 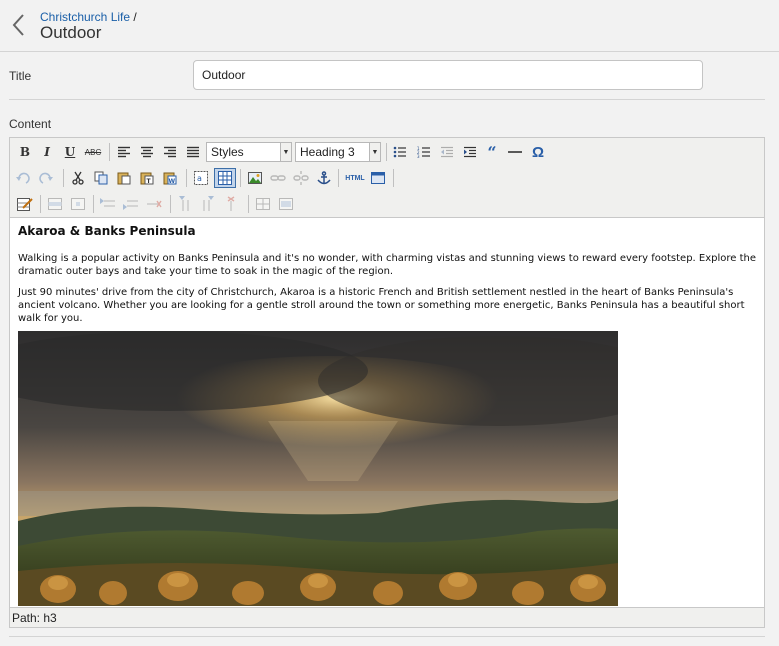 I want to click on page-header: Christchurch Life / Outdoor, so click(x=389, y=26).